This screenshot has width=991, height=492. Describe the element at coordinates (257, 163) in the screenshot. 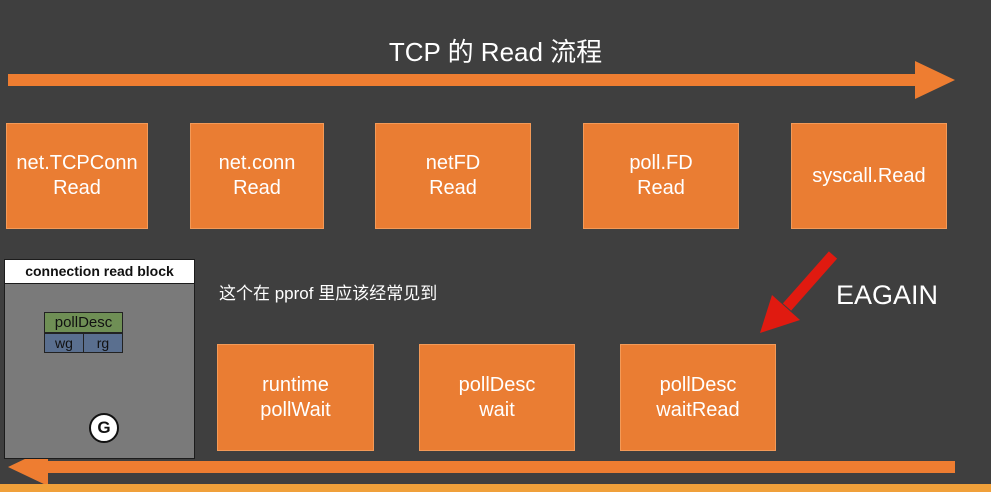

I see `box-label-line1: net.conn` at that location.